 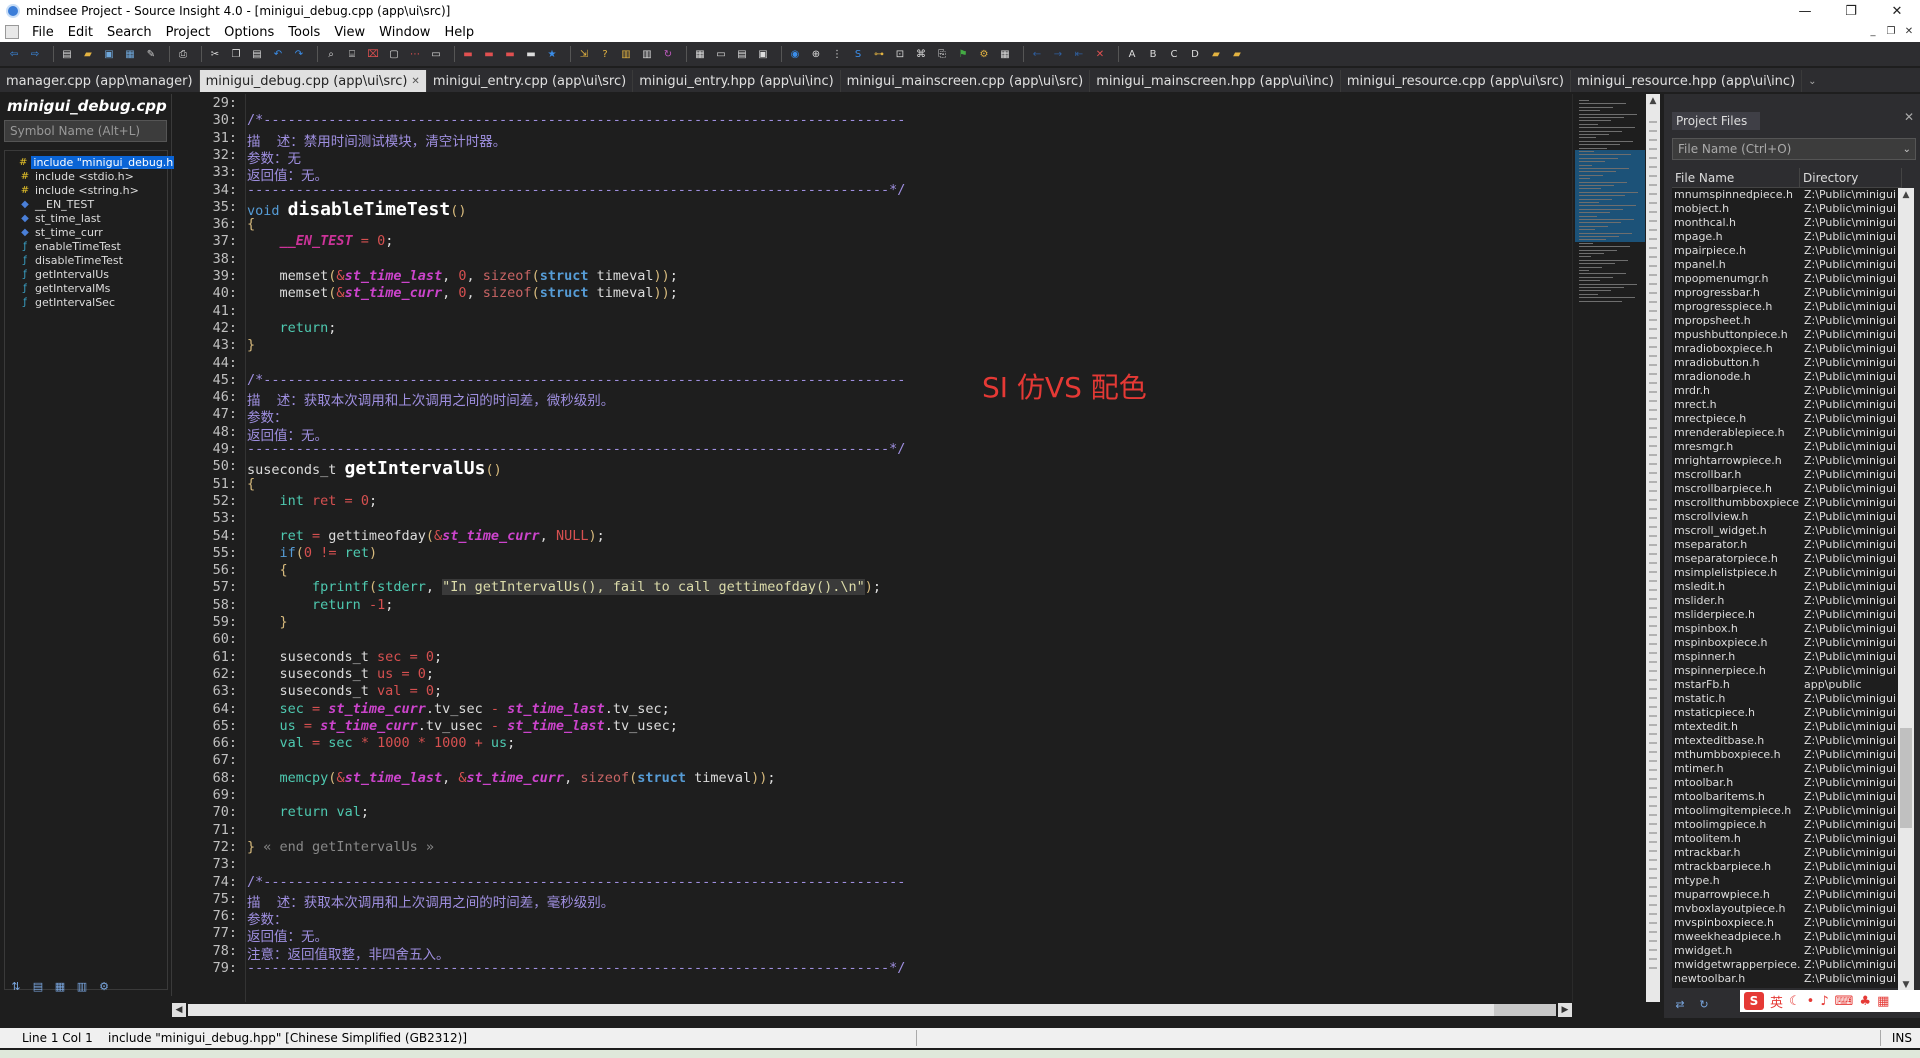 I want to click on open-file-icon: ▰, so click(x=88, y=54).